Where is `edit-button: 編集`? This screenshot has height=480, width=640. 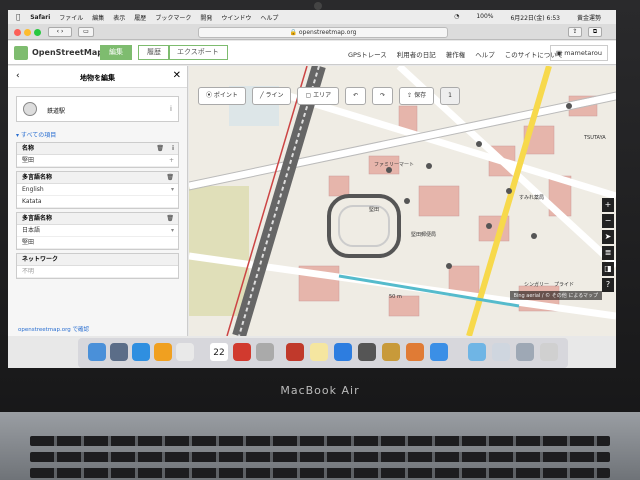 edit-button: 編集 is located at coordinates (116, 52).